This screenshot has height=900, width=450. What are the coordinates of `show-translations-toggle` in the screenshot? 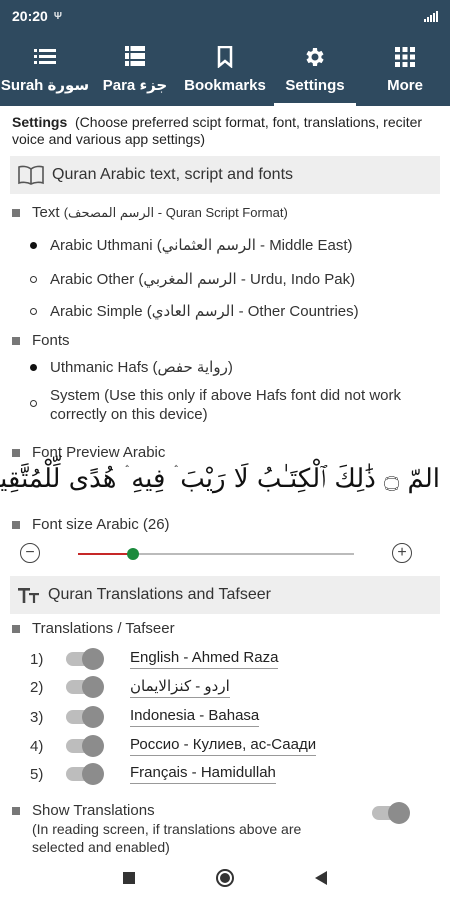 It's located at (391, 813).